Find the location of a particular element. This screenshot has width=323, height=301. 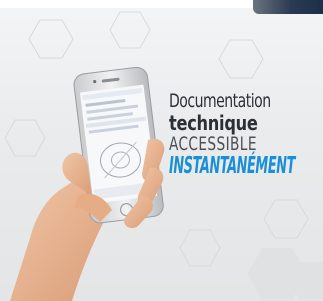

tagline-line-3: ACCESSIBLE is located at coordinates (213, 144).